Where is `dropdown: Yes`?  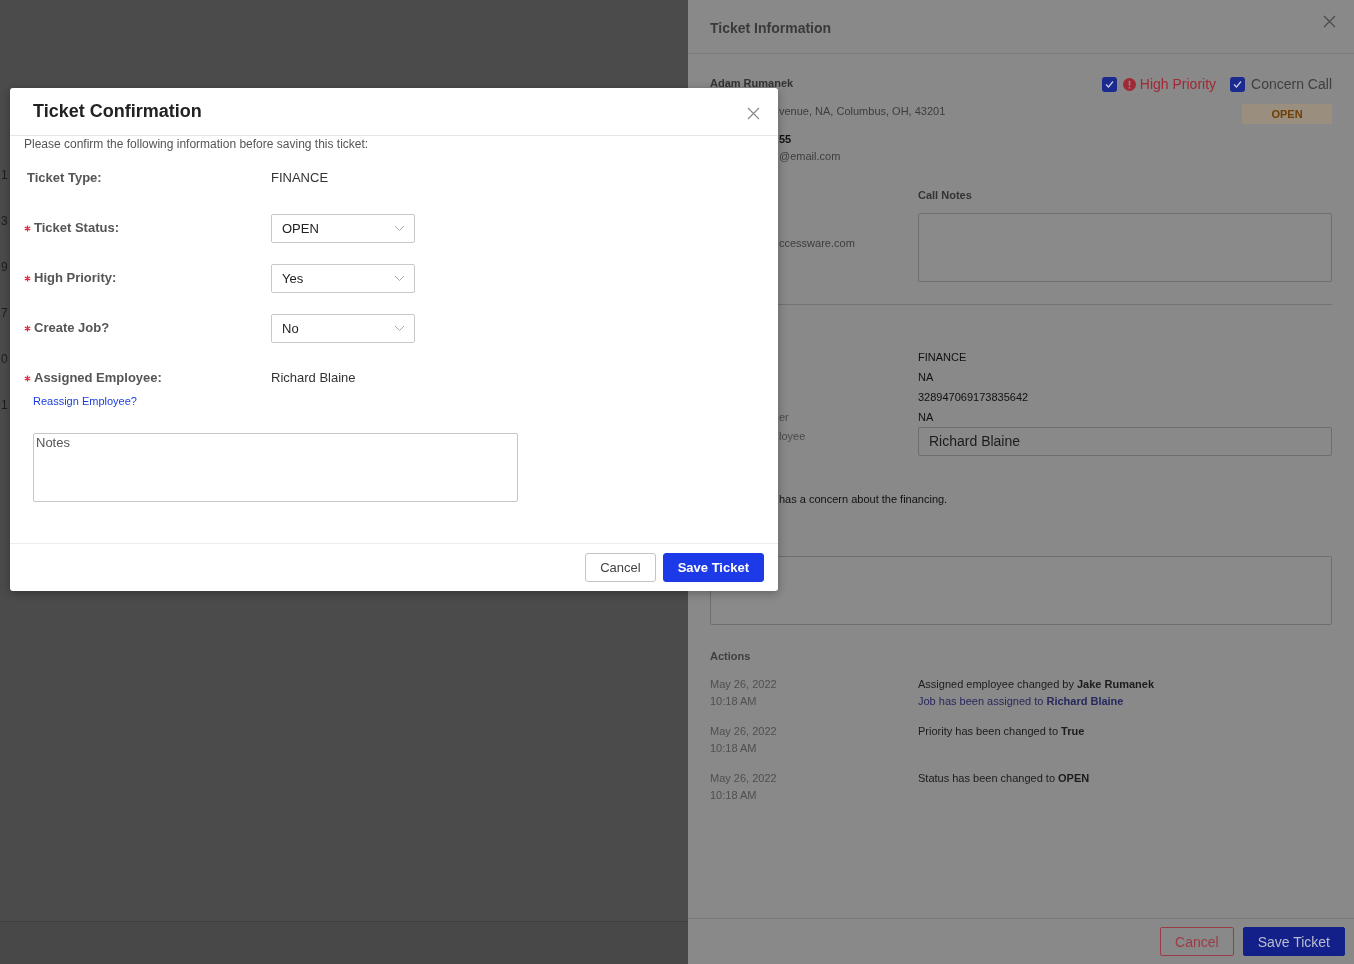
dropdown: Yes is located at coordinates (343, 278).